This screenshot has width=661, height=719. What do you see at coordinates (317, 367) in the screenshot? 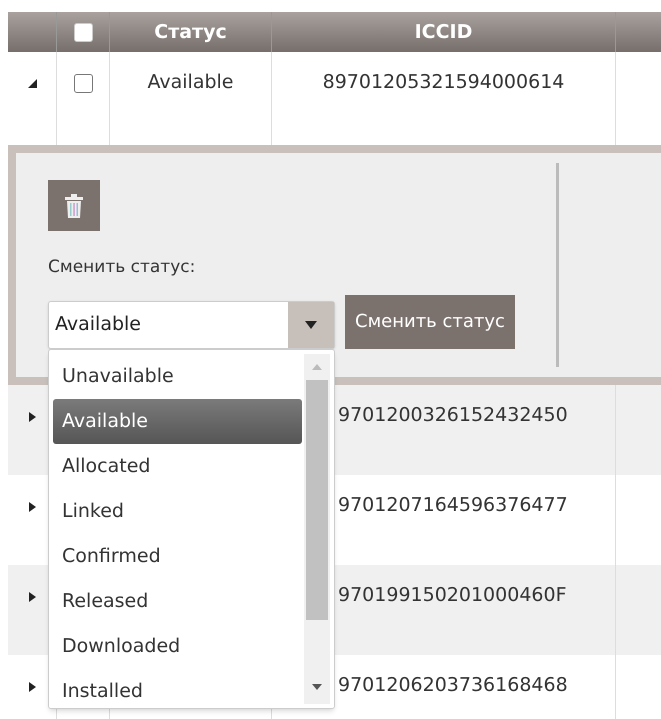
I see `scroll-up-icon` at bounding box center [317, 367].